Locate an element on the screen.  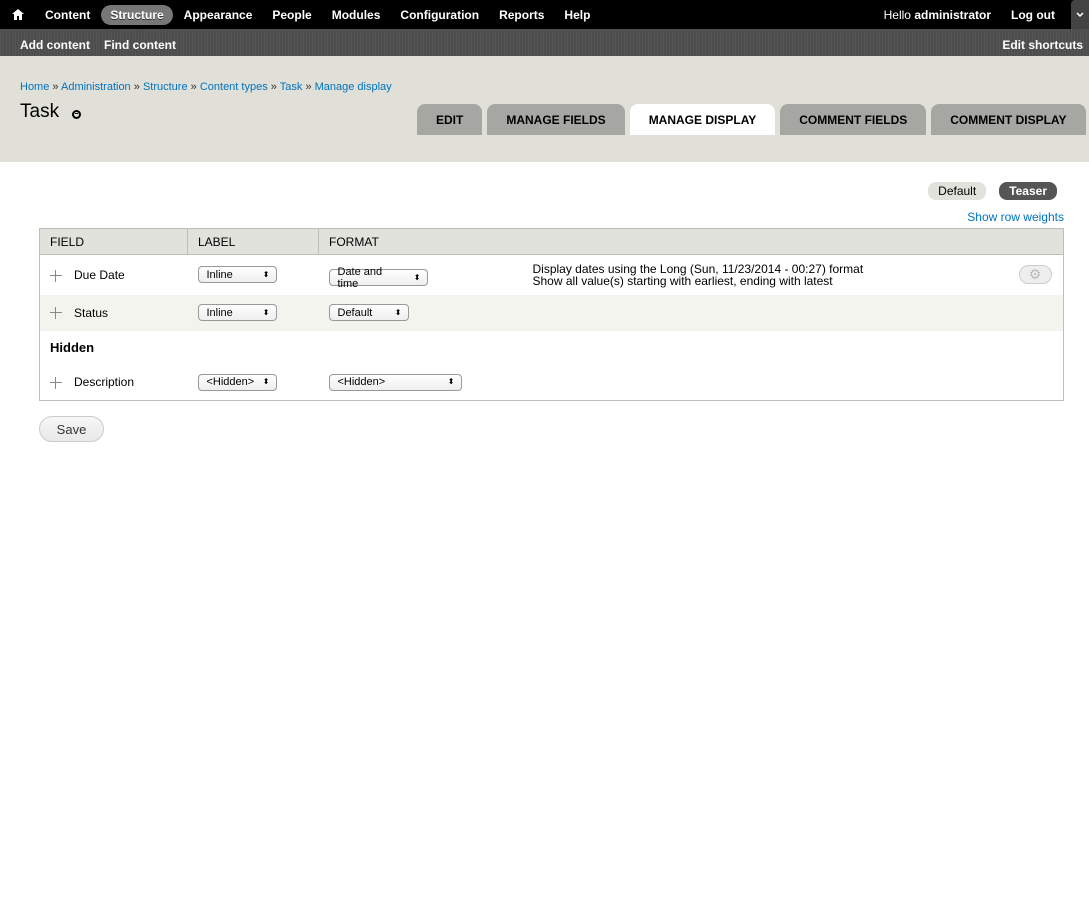
secondary-tabs: Default Teaser is located at coordinates (992, 191).